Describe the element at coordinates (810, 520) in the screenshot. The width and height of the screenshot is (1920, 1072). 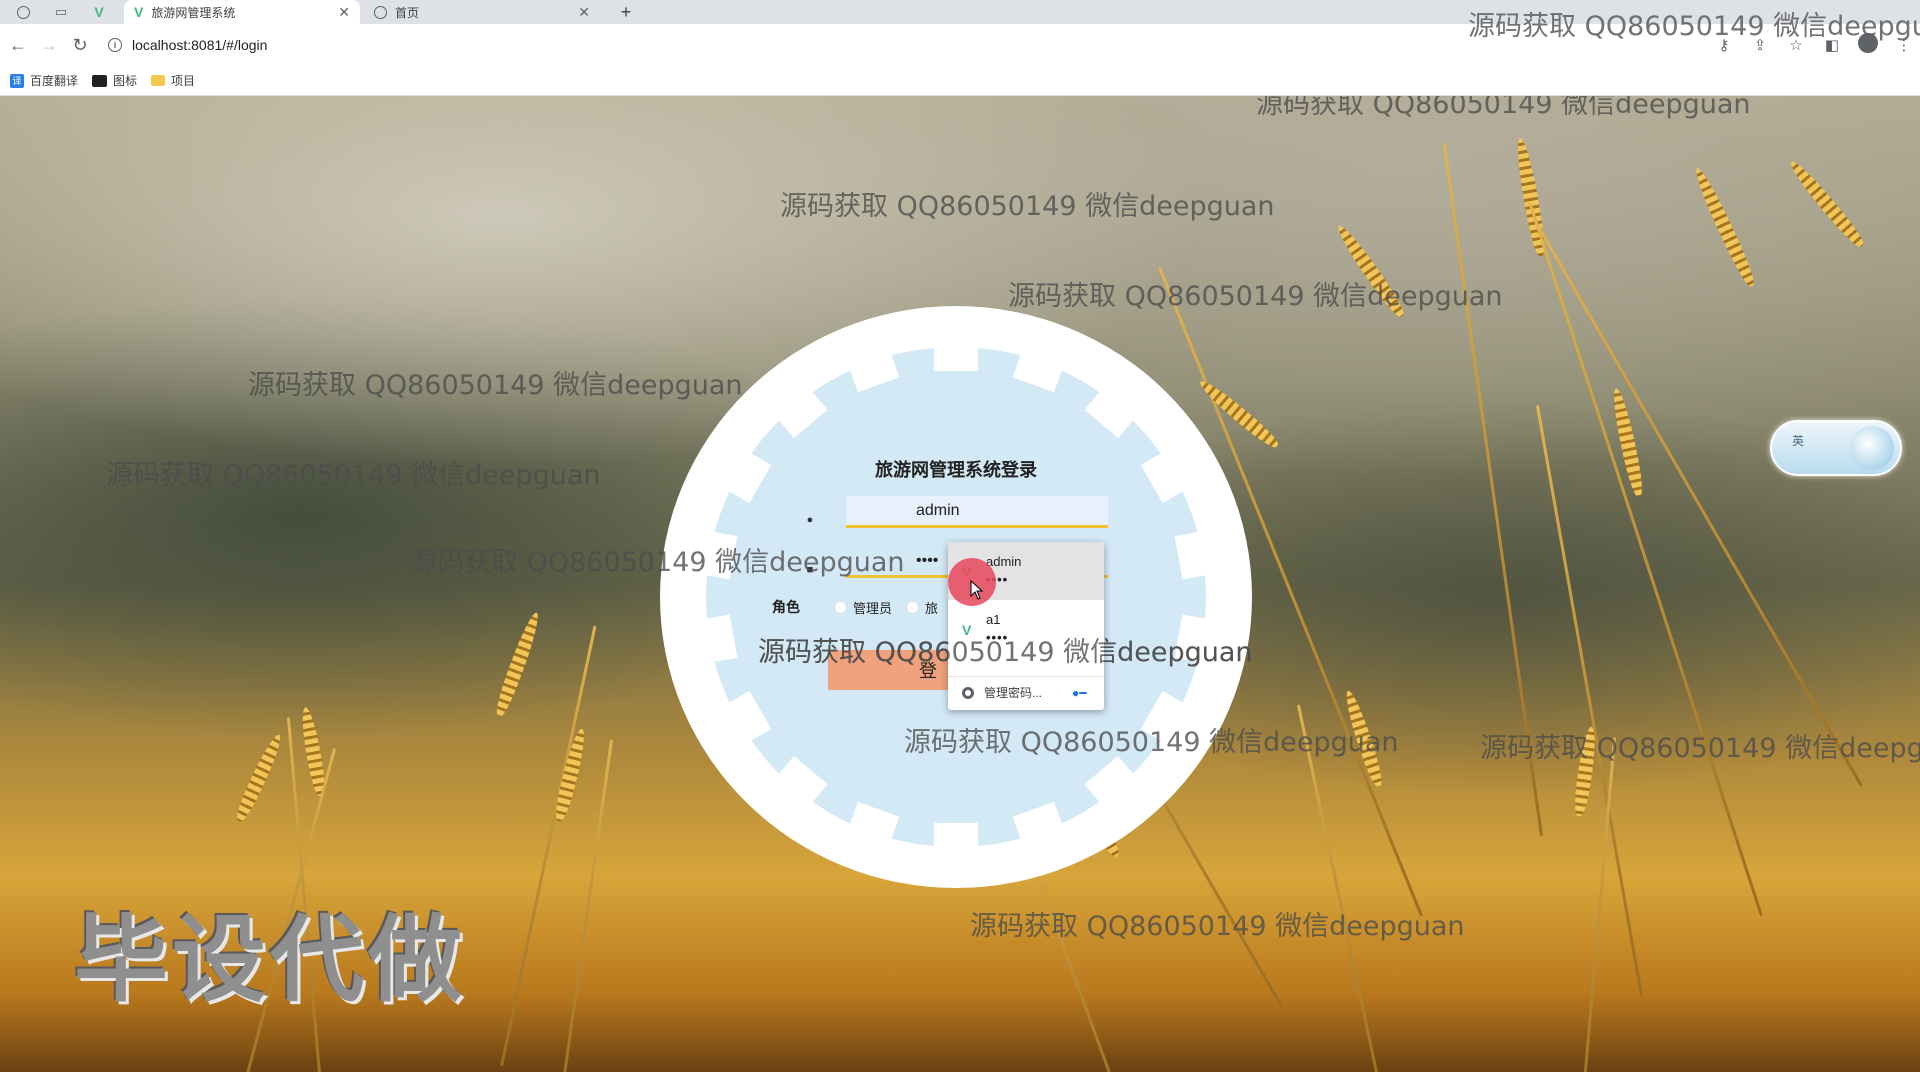
I see `user-icon: ●` at that location.